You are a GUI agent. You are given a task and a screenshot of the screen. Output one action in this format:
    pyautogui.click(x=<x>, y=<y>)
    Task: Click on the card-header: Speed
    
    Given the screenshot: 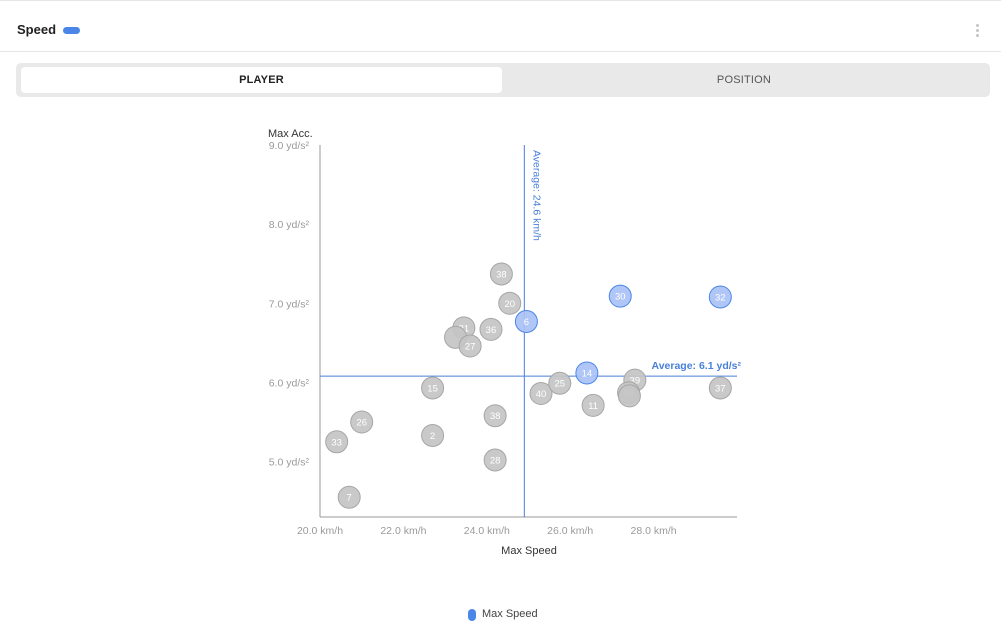 What is the action you would take?
    pyautogui.click(x=500, y=26)
    